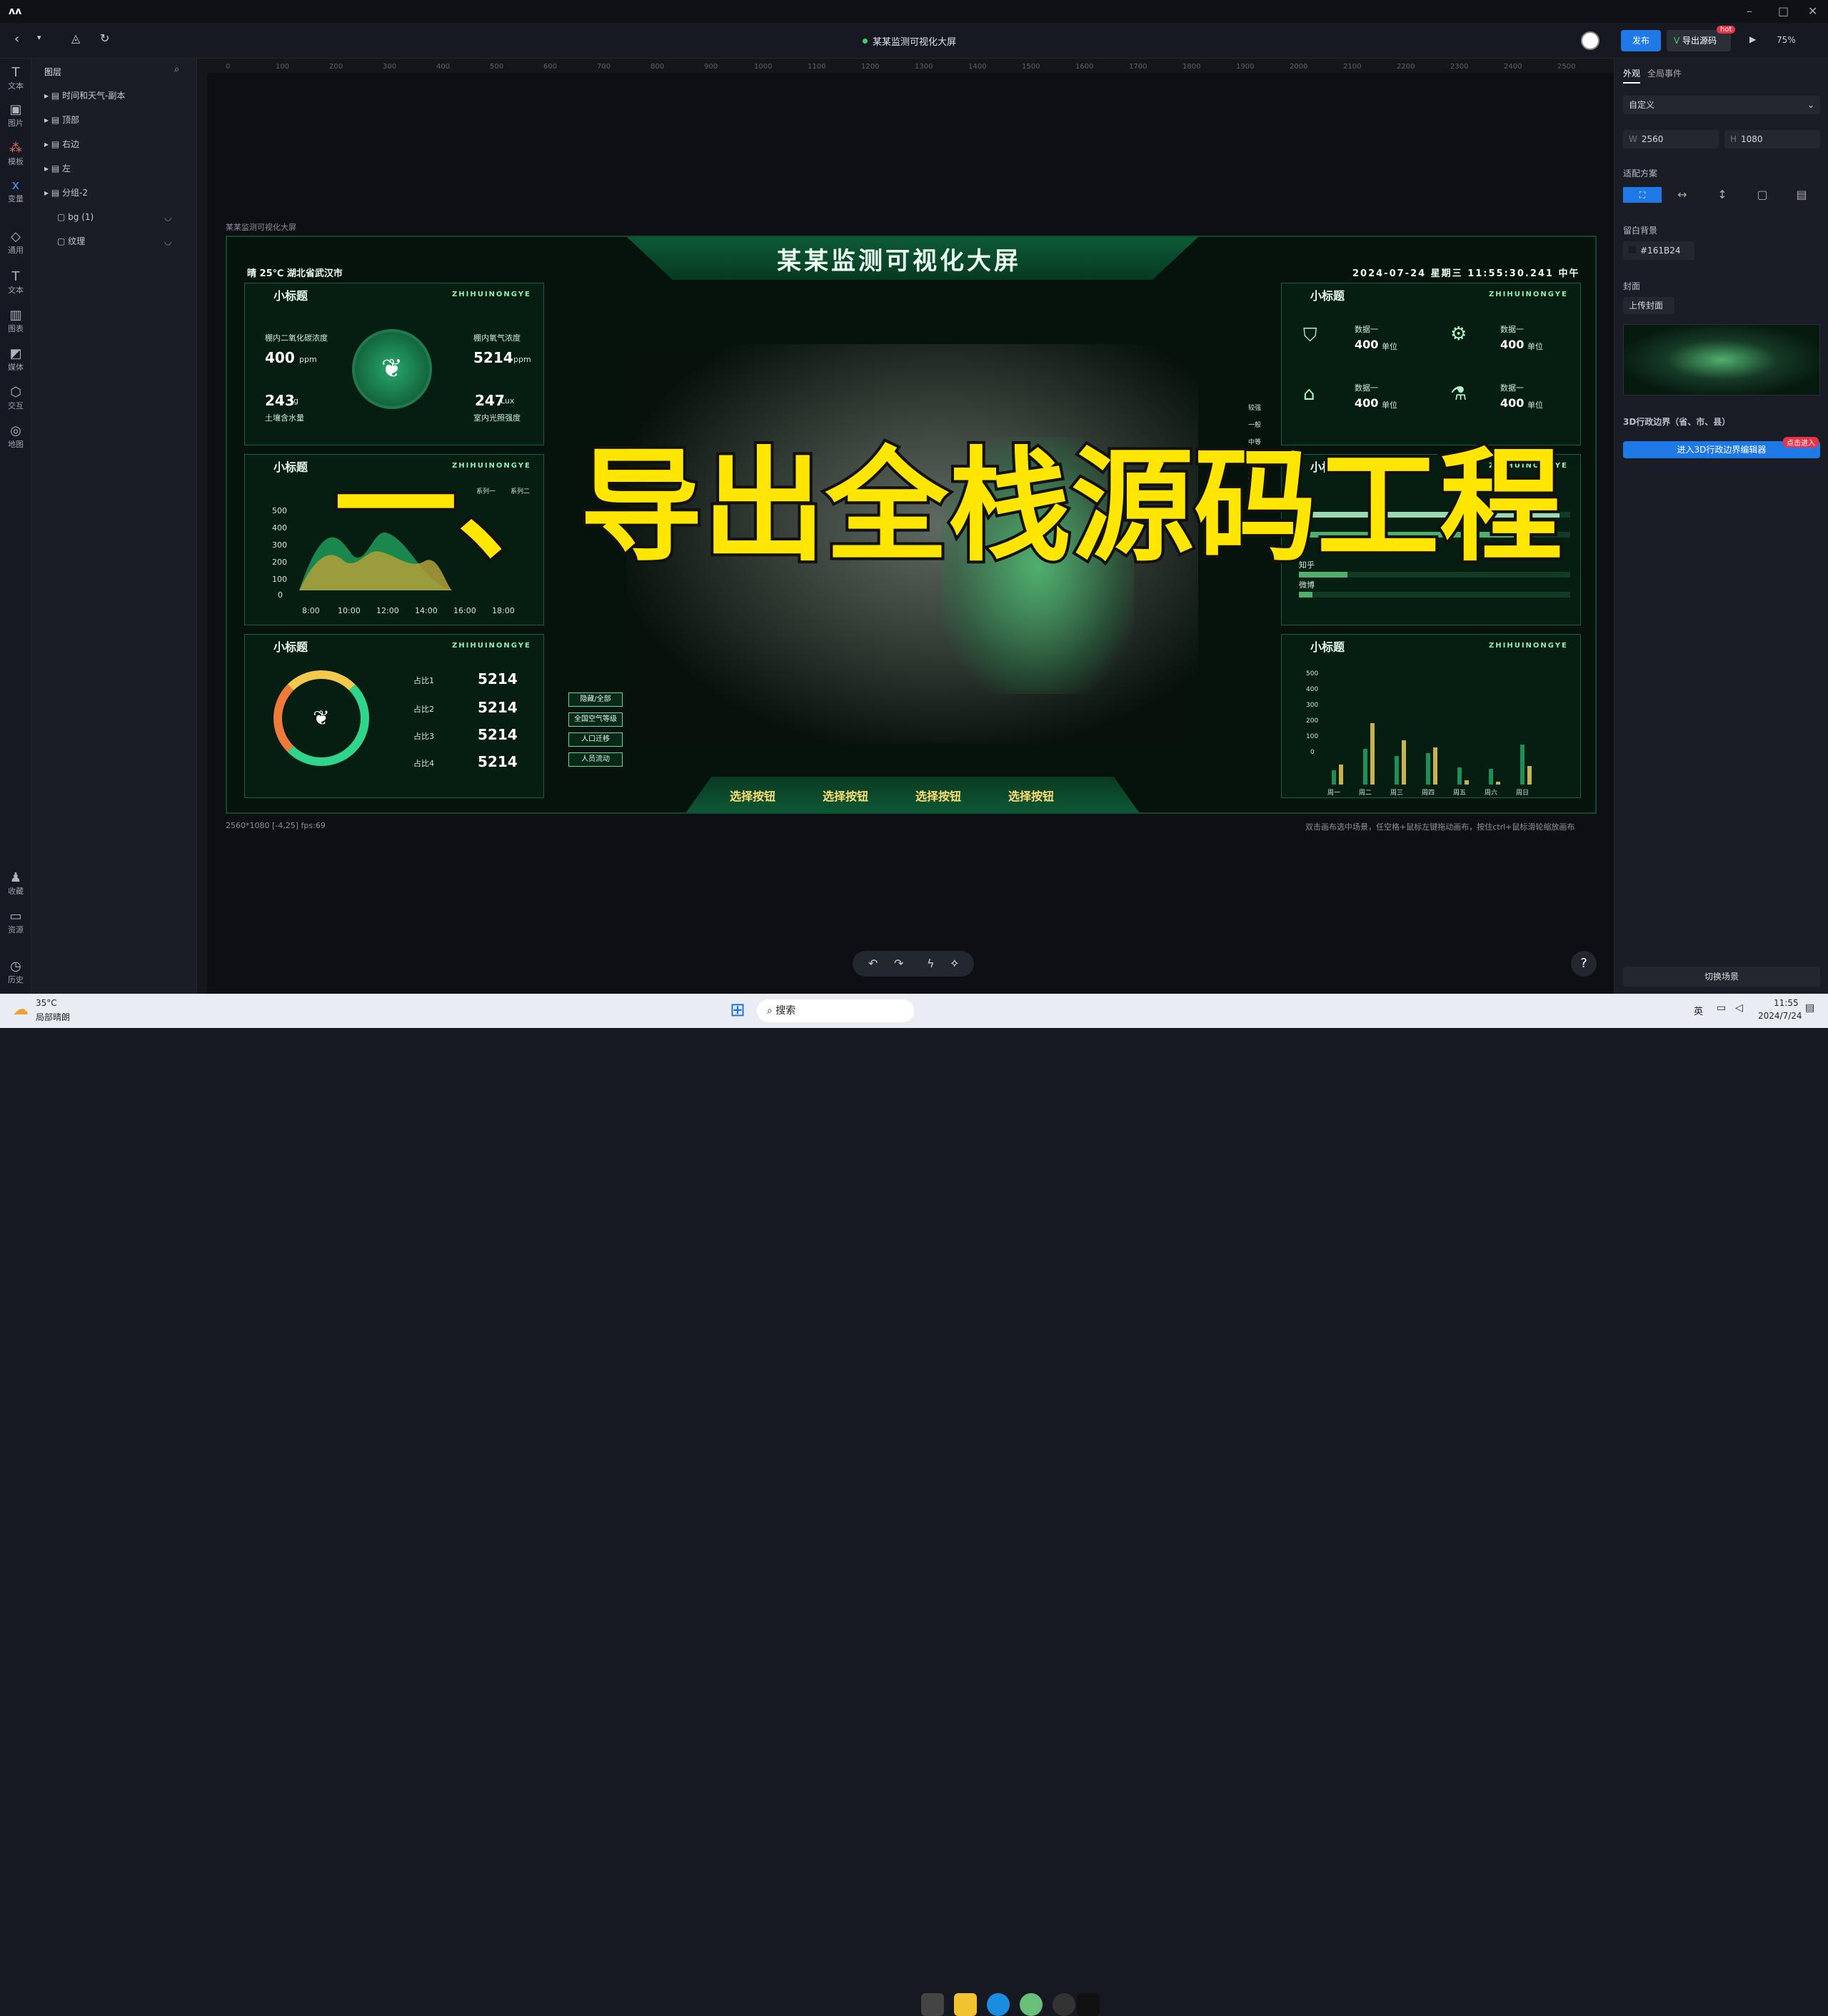 Image resolution: width=1828 pixels, height=2016 pixels. What do you see at coordinates (1699, 1010) in the screenshot?
I see `lang-indicator: 英` at bounding box center [1699, 1010].